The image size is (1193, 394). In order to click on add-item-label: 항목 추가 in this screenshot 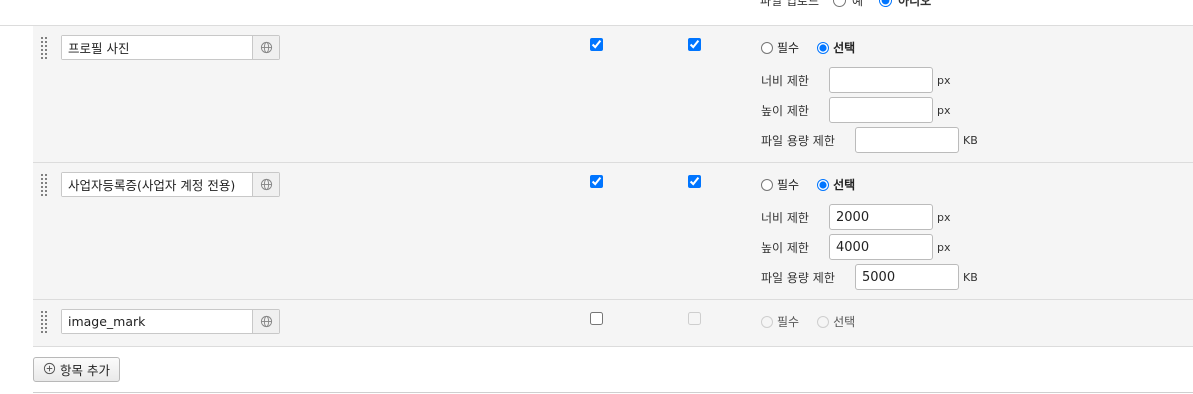, I will do `click(85, 370)`.